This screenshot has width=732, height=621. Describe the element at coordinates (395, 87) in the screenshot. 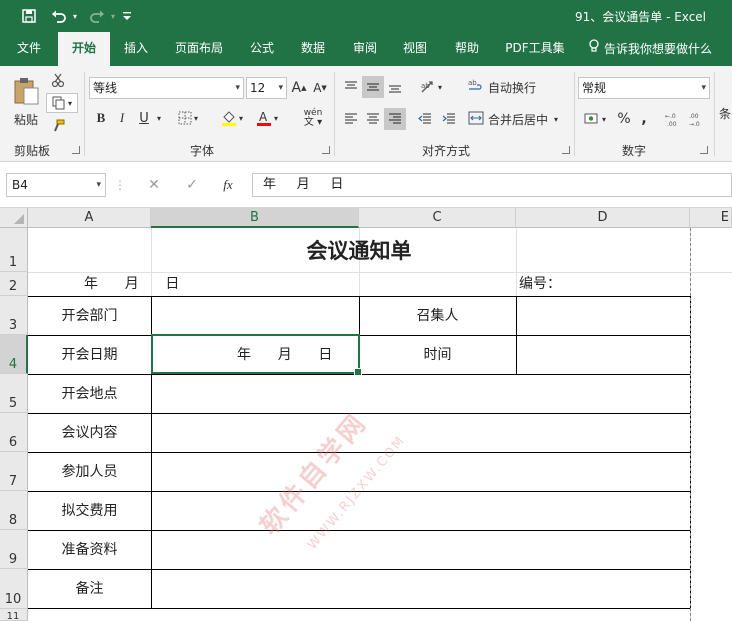

I see `align-bottom-icon` at that location.